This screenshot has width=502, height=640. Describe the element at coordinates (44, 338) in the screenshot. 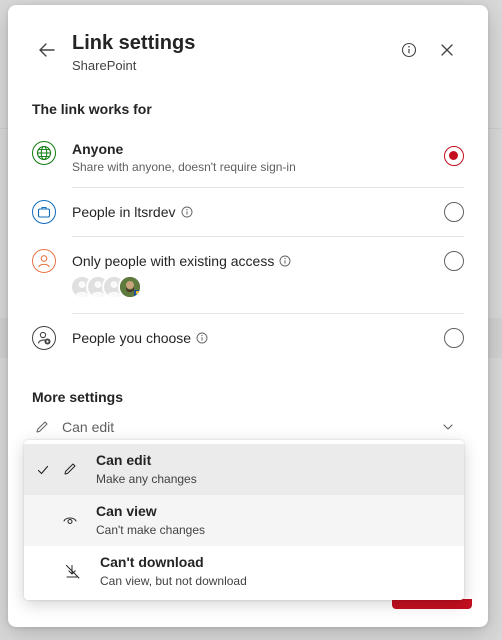

I see `person-lock-icon` at that location.